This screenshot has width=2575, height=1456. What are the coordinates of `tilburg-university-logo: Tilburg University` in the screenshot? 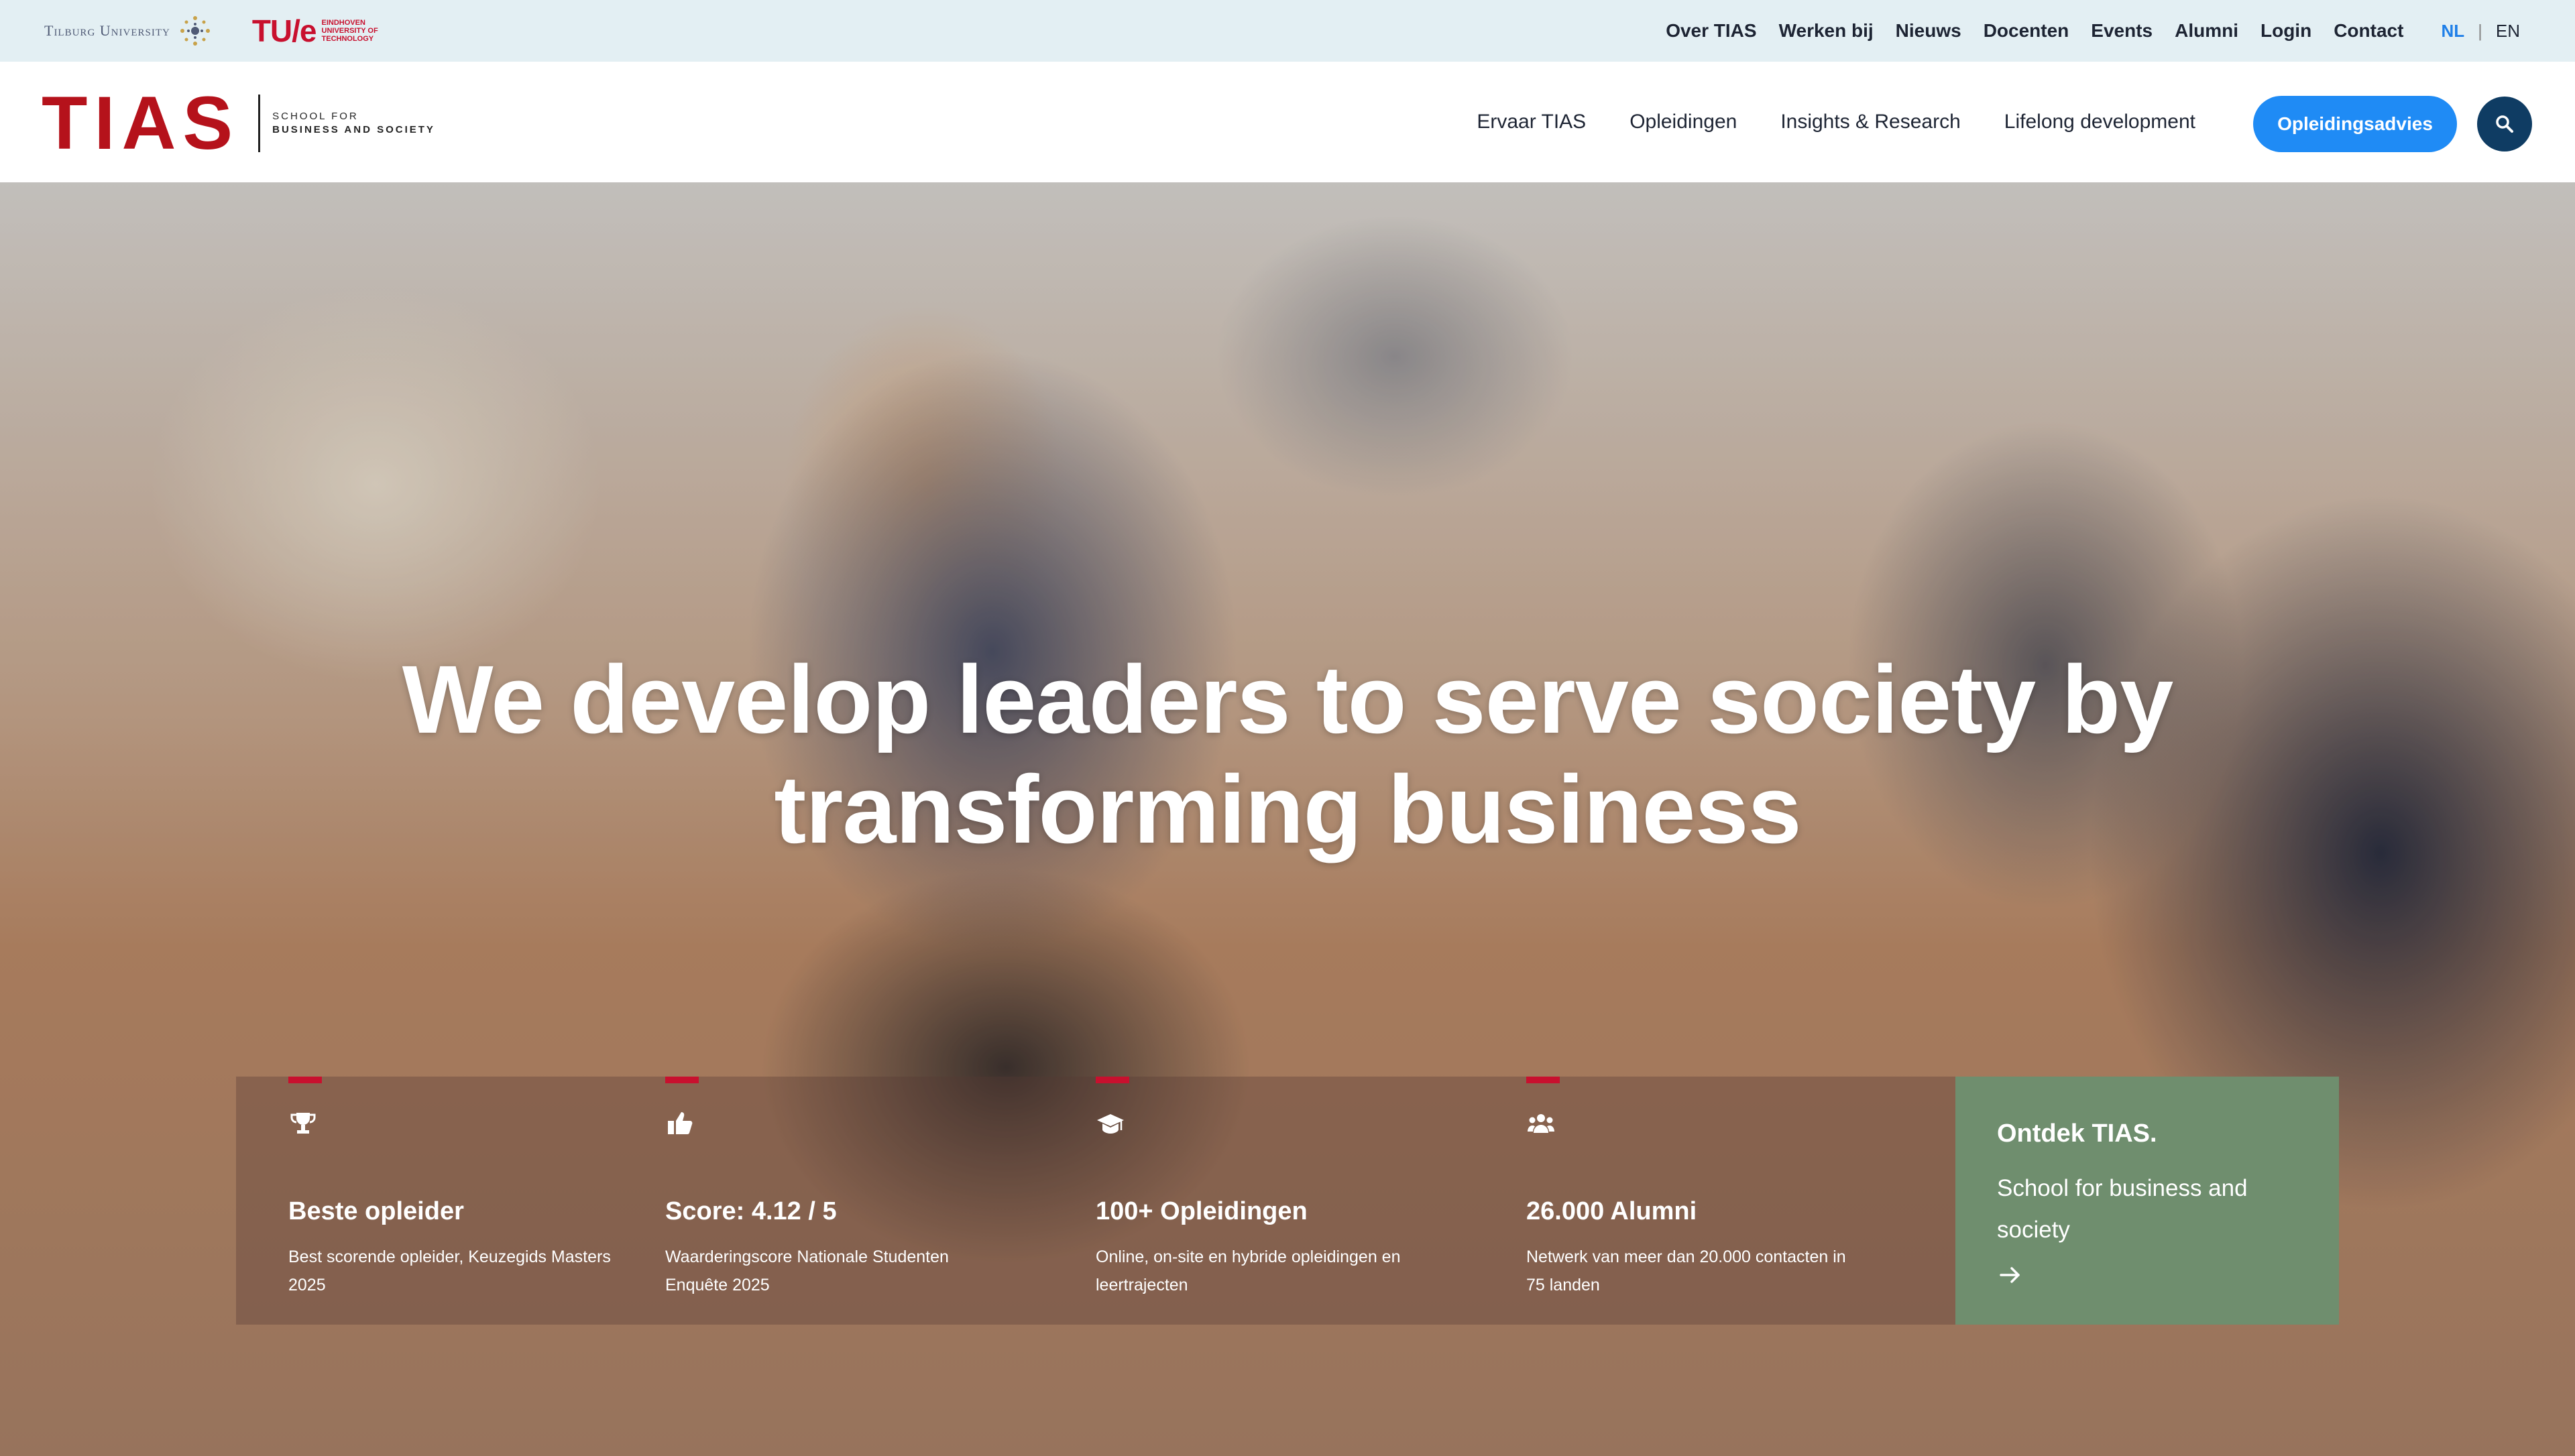 It's located at (128, 31).